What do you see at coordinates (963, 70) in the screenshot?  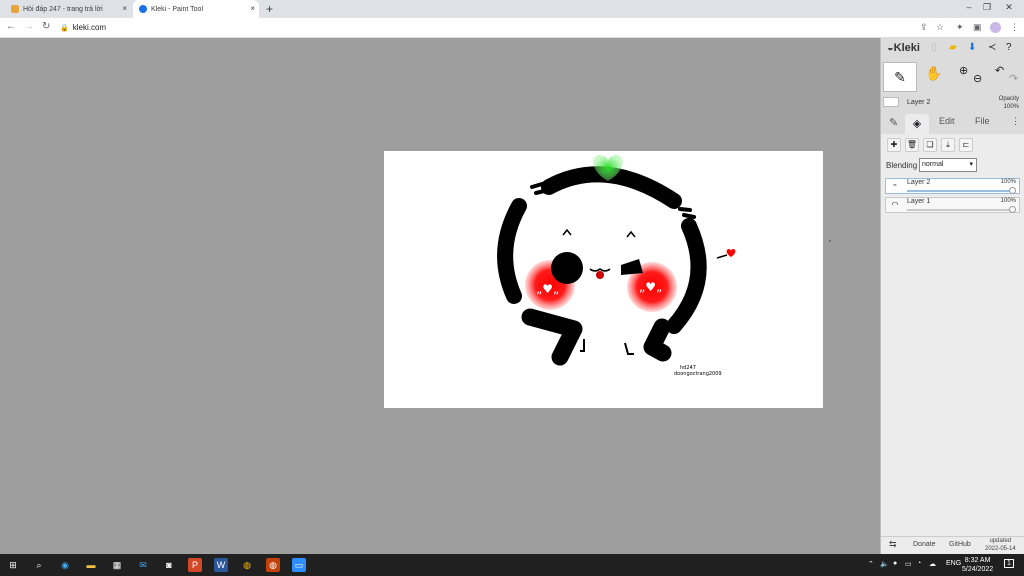 I see `zoom-in-icon: ⊕` at bounding box center [963, 70].